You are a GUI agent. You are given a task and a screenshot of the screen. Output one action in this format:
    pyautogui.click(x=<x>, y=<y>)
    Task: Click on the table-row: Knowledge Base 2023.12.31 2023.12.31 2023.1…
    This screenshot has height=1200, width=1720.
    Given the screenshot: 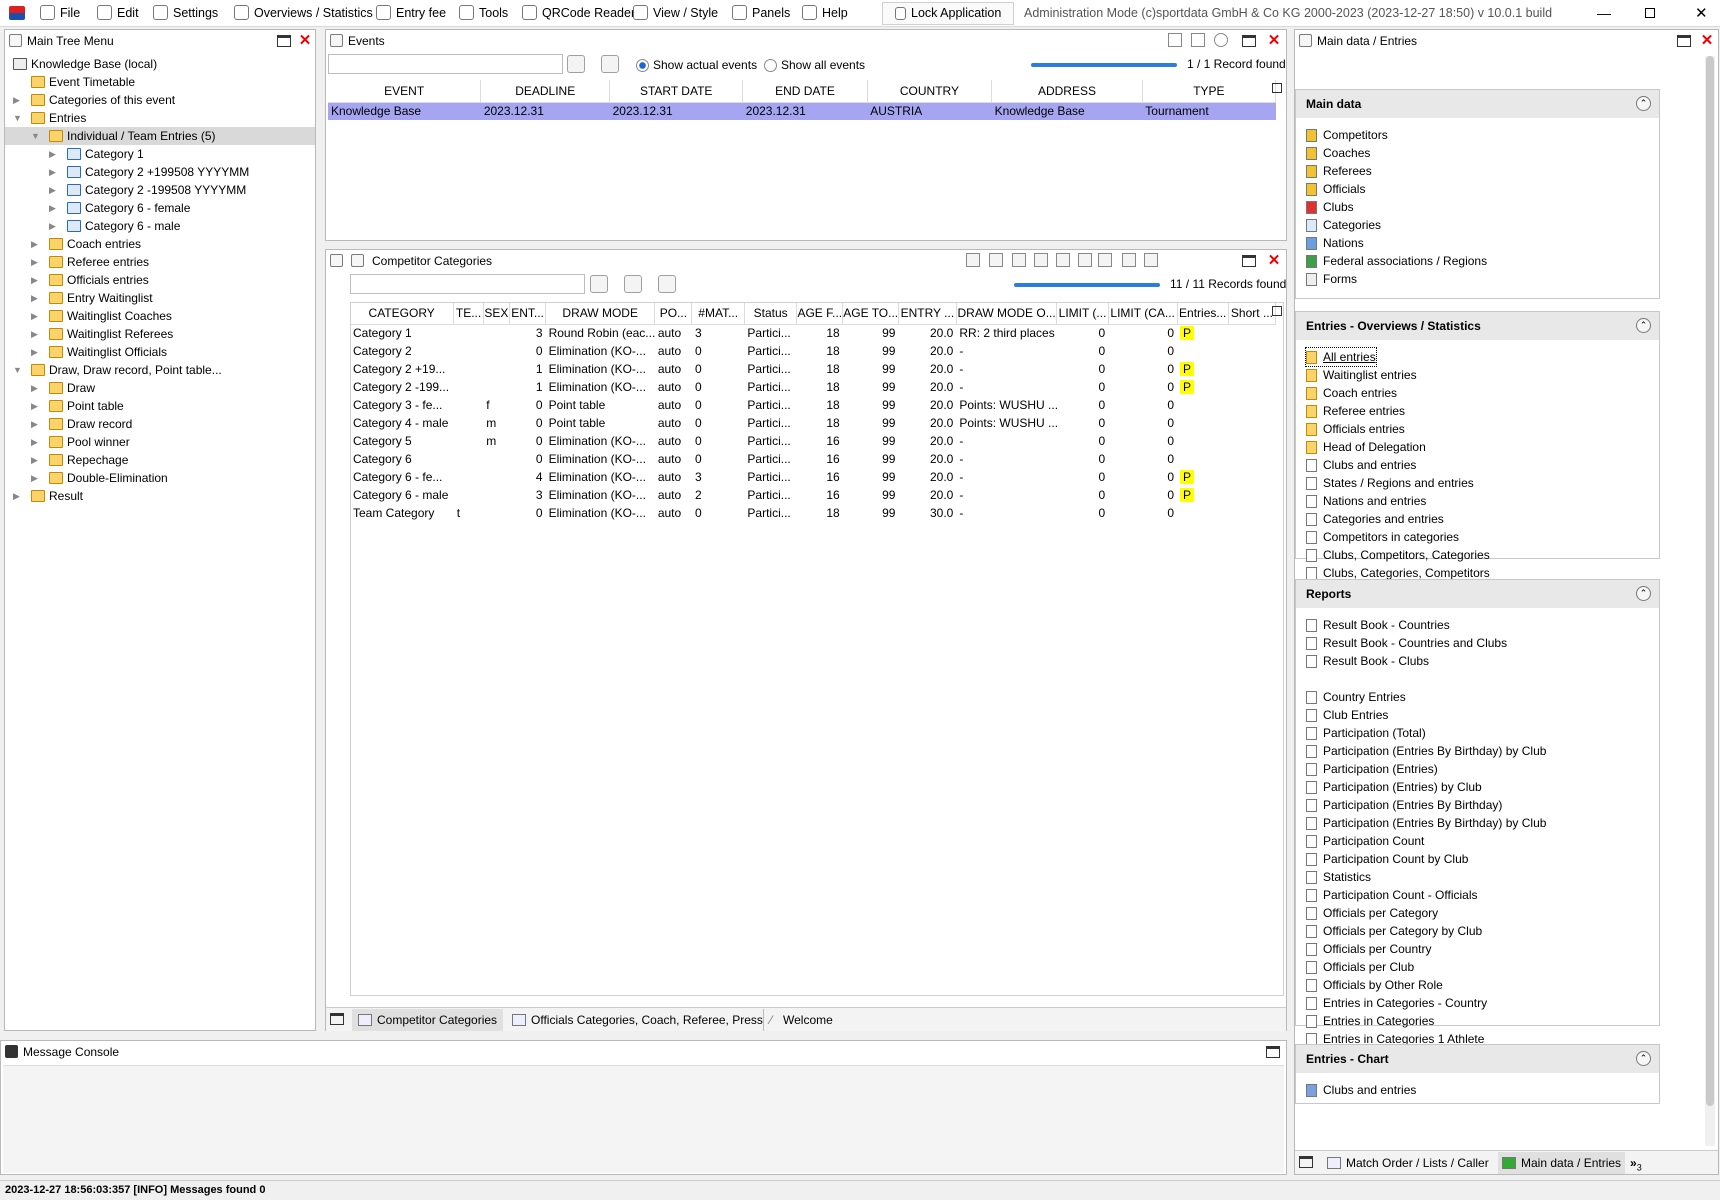 What is the action you would take?
    pyautogui.click(x=802, y=111)
    